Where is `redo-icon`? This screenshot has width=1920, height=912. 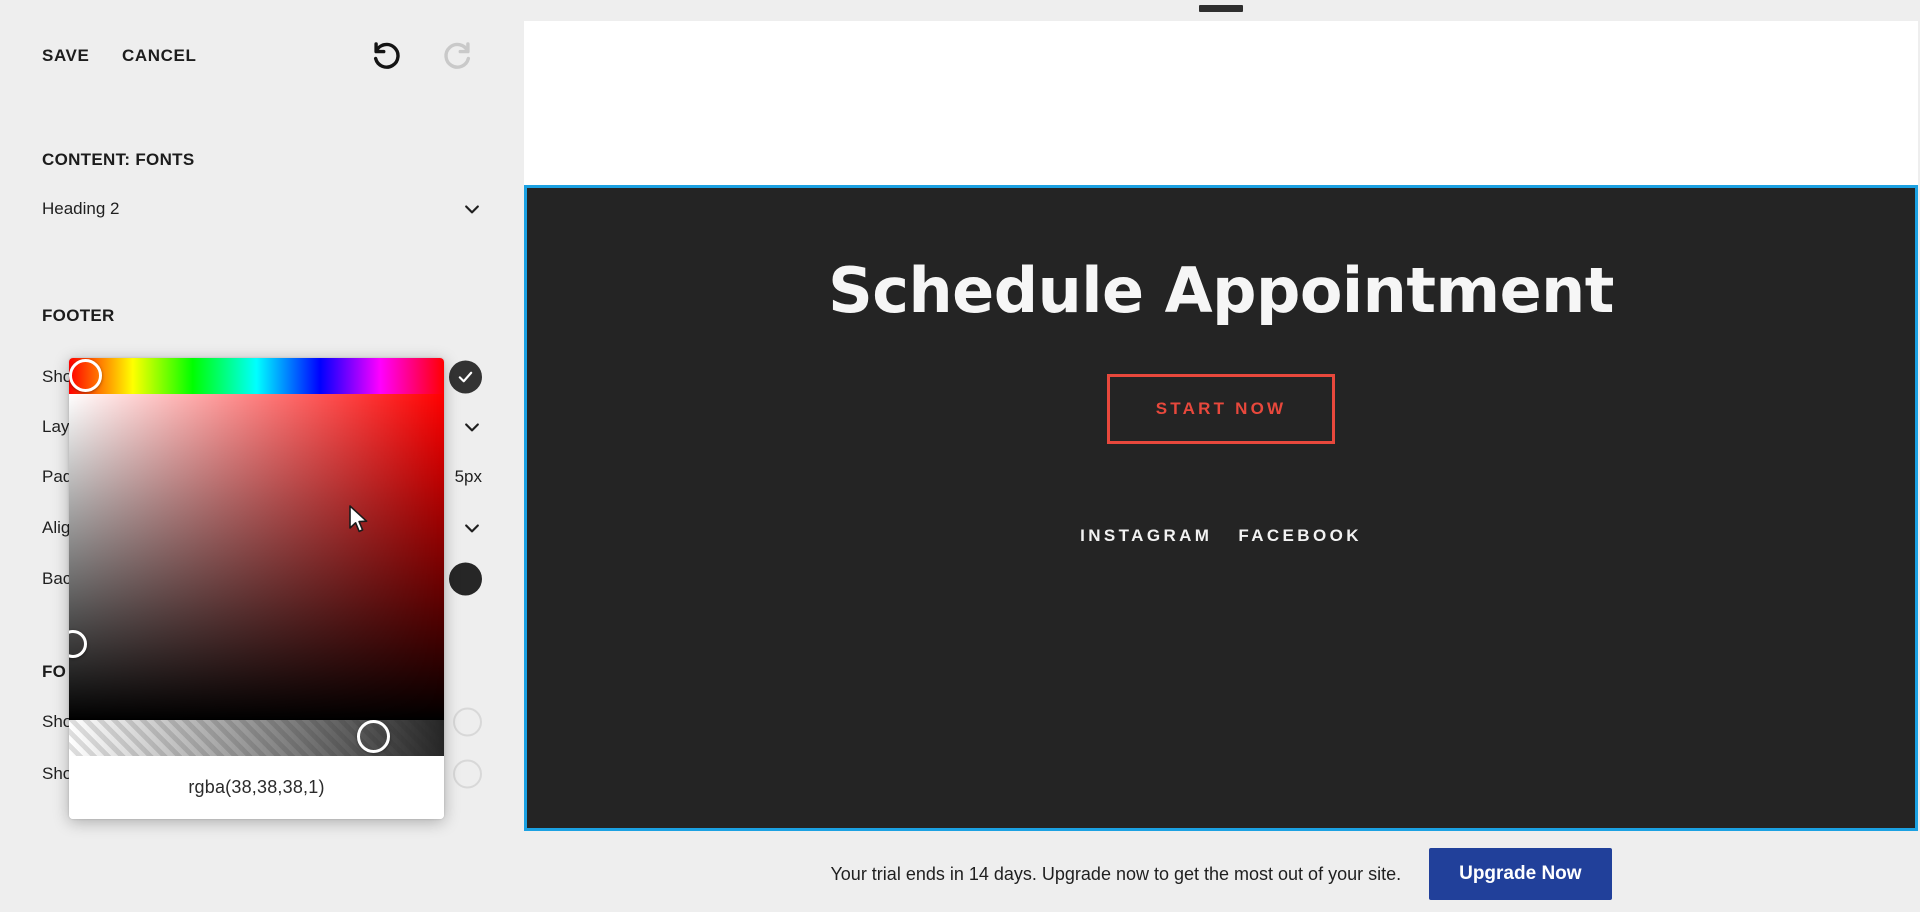 redo-icon is located at coordinates (457, 55).